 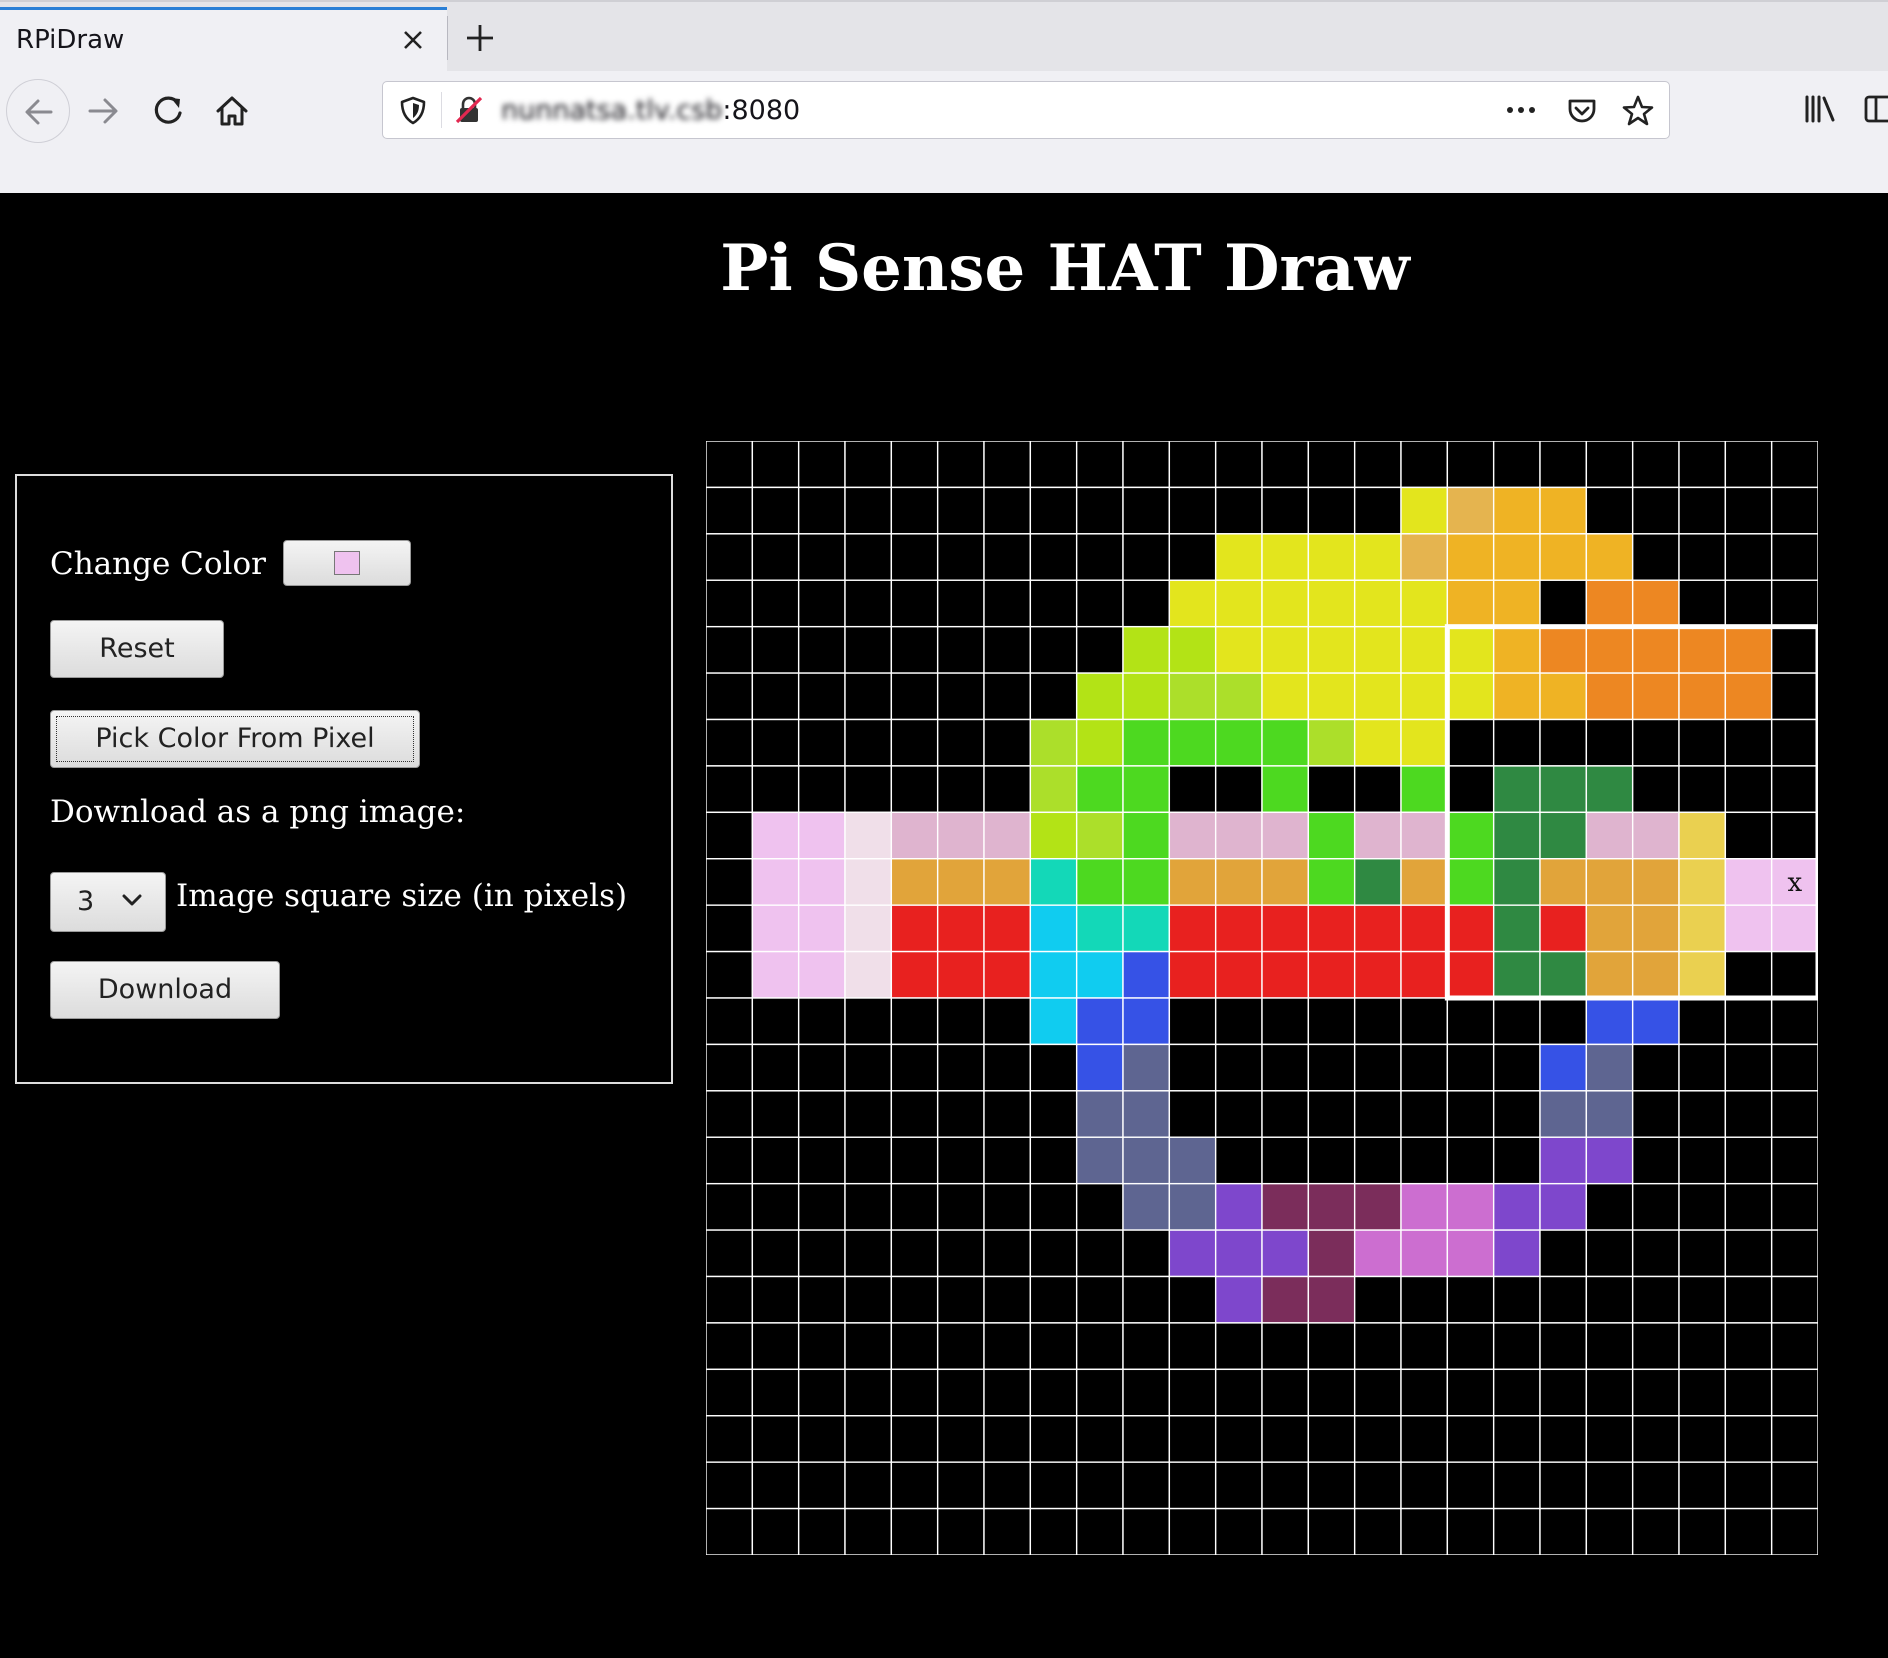 I want to click on reload-icon, so click(x=168, y=111).